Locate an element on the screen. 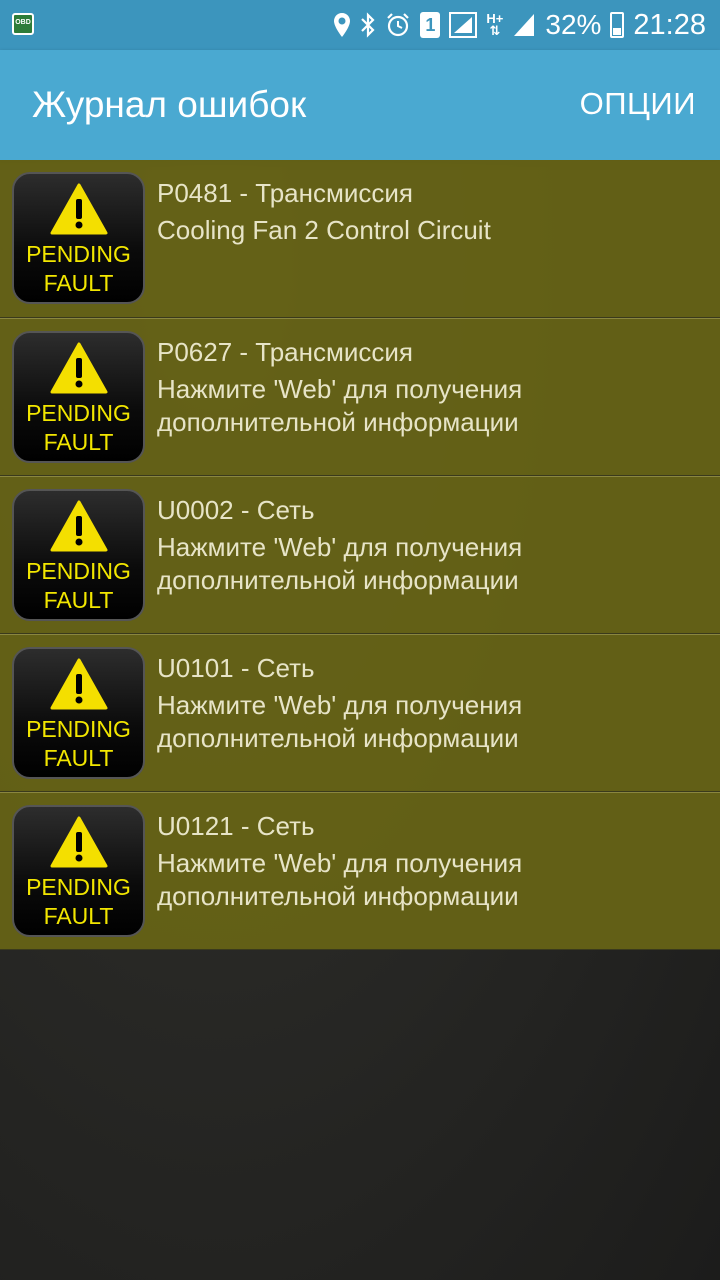 This screenshot has height=1280, width=720. status-icons: 1 H+ ⇅ 32% 21:28 is located at coordinates (519, 25).